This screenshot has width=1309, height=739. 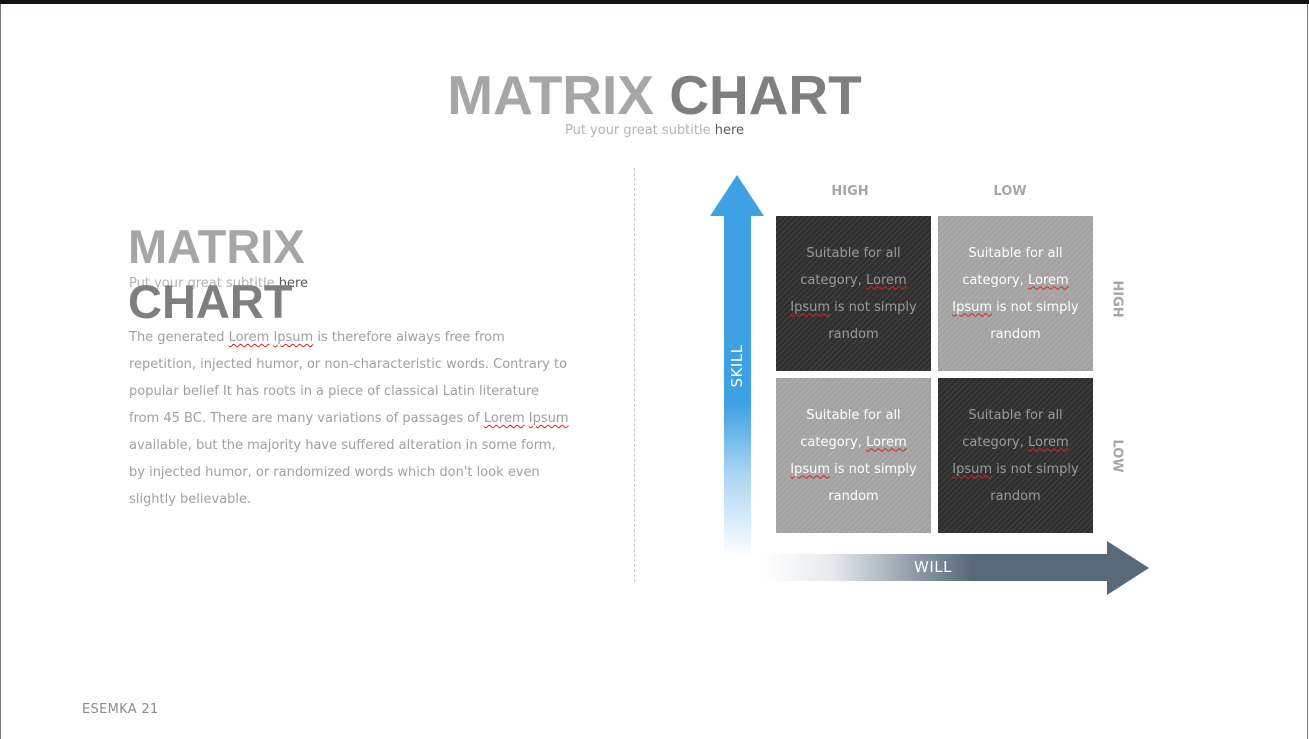 What do you see at coordinates (216, 274) in the screenshot?
I see `section-title: MATRIX CHART` at bounding box center [216, 274].